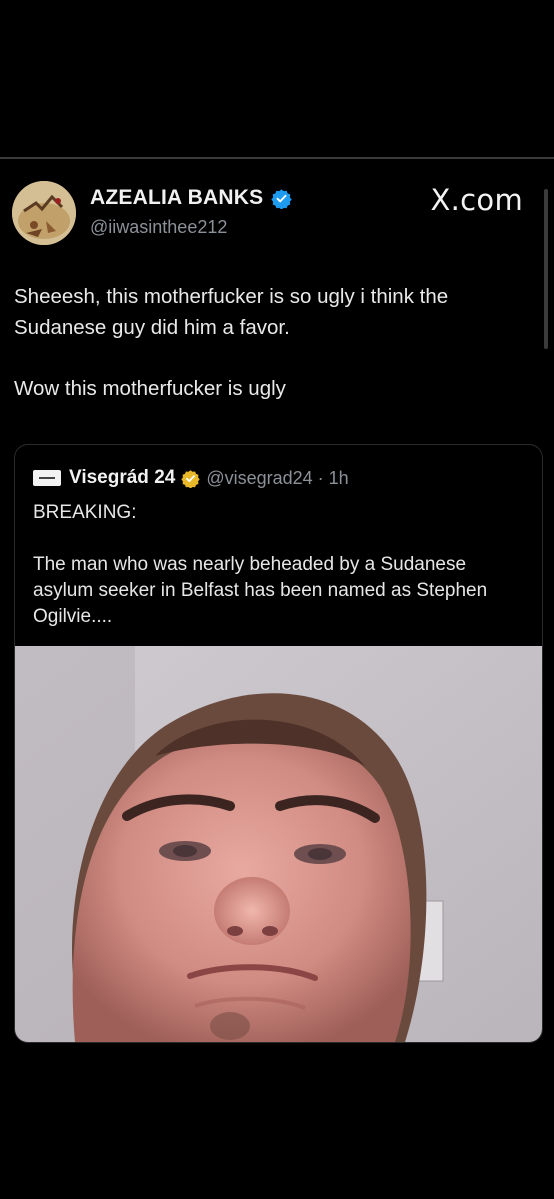  I want to click on quoted-author-name: Visegrád 24, so click(122, 478).